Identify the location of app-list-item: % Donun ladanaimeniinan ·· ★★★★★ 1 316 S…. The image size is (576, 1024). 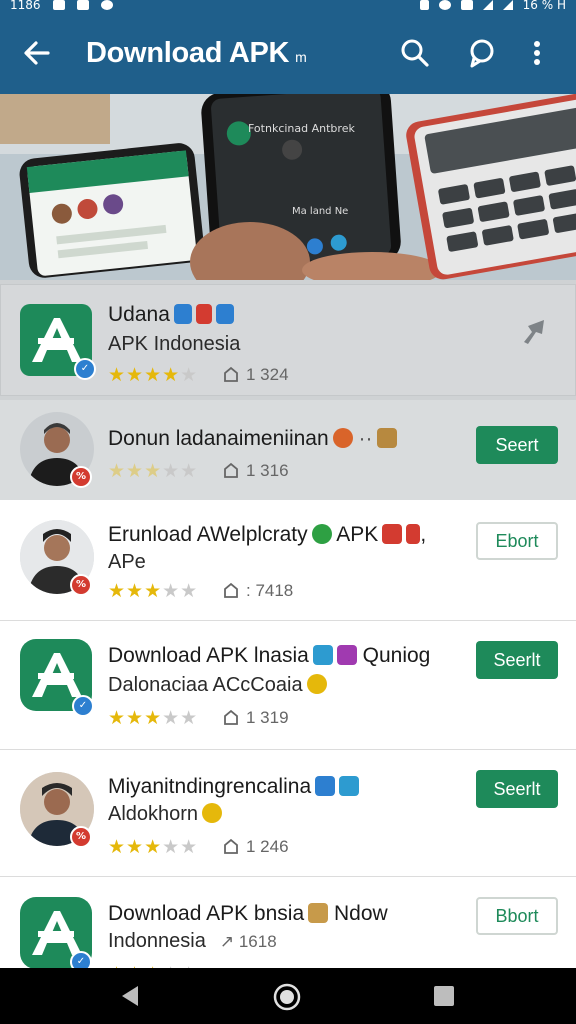
(288, 450).